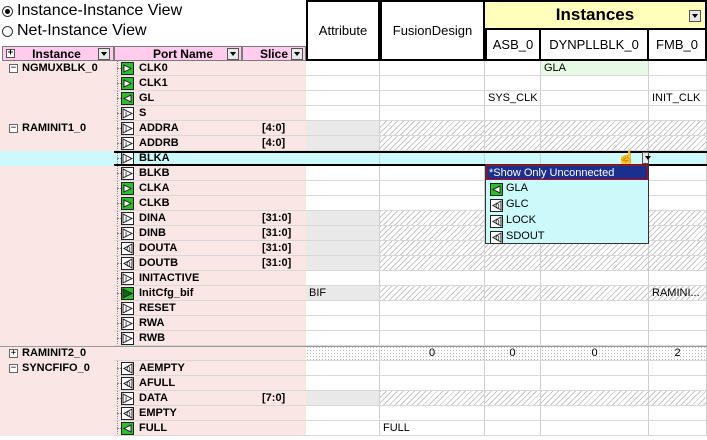  Describe the element at coordinates (153, 83) in the screenshot. I see `port-name: CLK1` at that location.